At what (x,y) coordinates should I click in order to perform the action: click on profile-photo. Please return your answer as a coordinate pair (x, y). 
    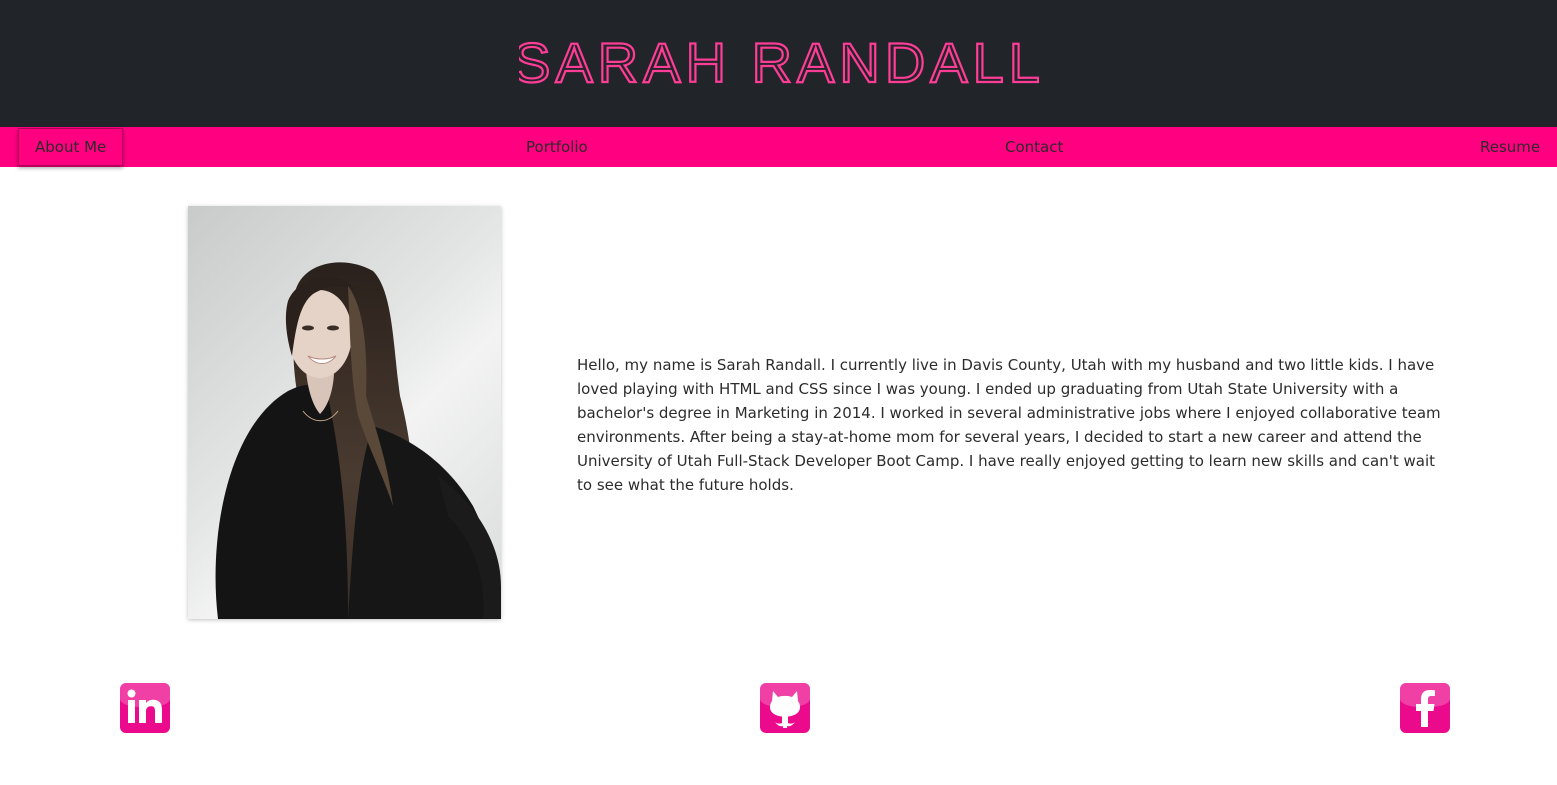
    Looking at the image, I should click on (344, 412).